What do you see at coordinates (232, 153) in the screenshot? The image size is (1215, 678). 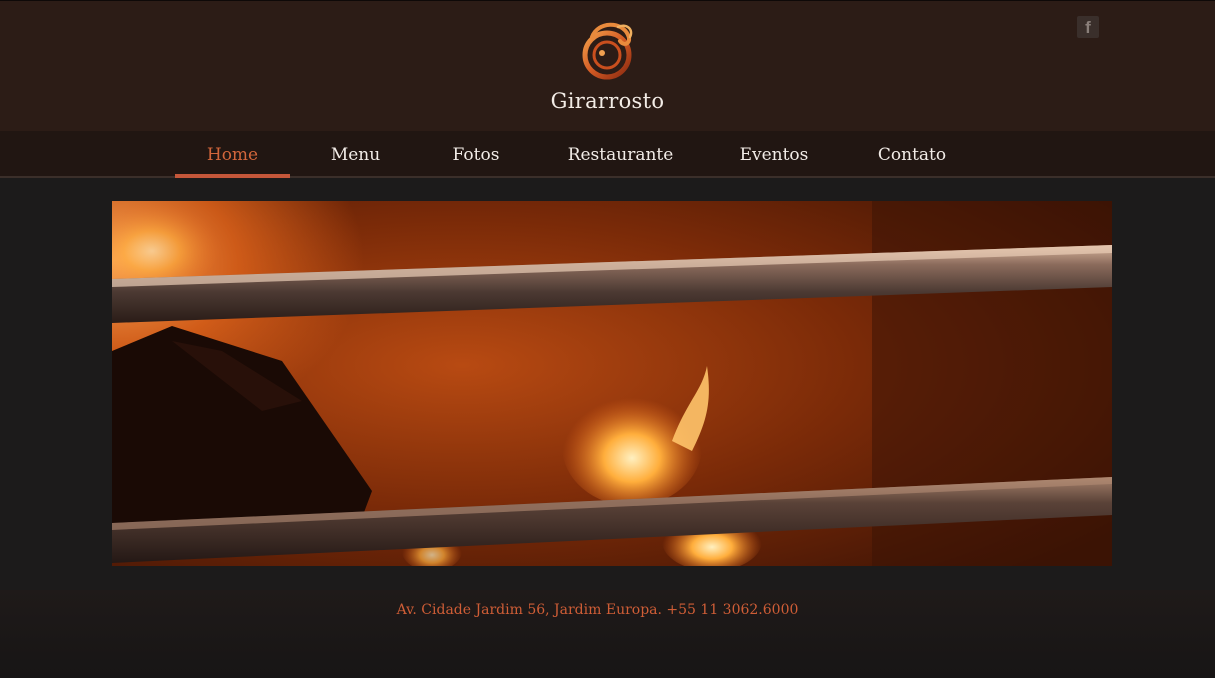 I see `nav-item-home: Home` at bounding box center [232, 153].